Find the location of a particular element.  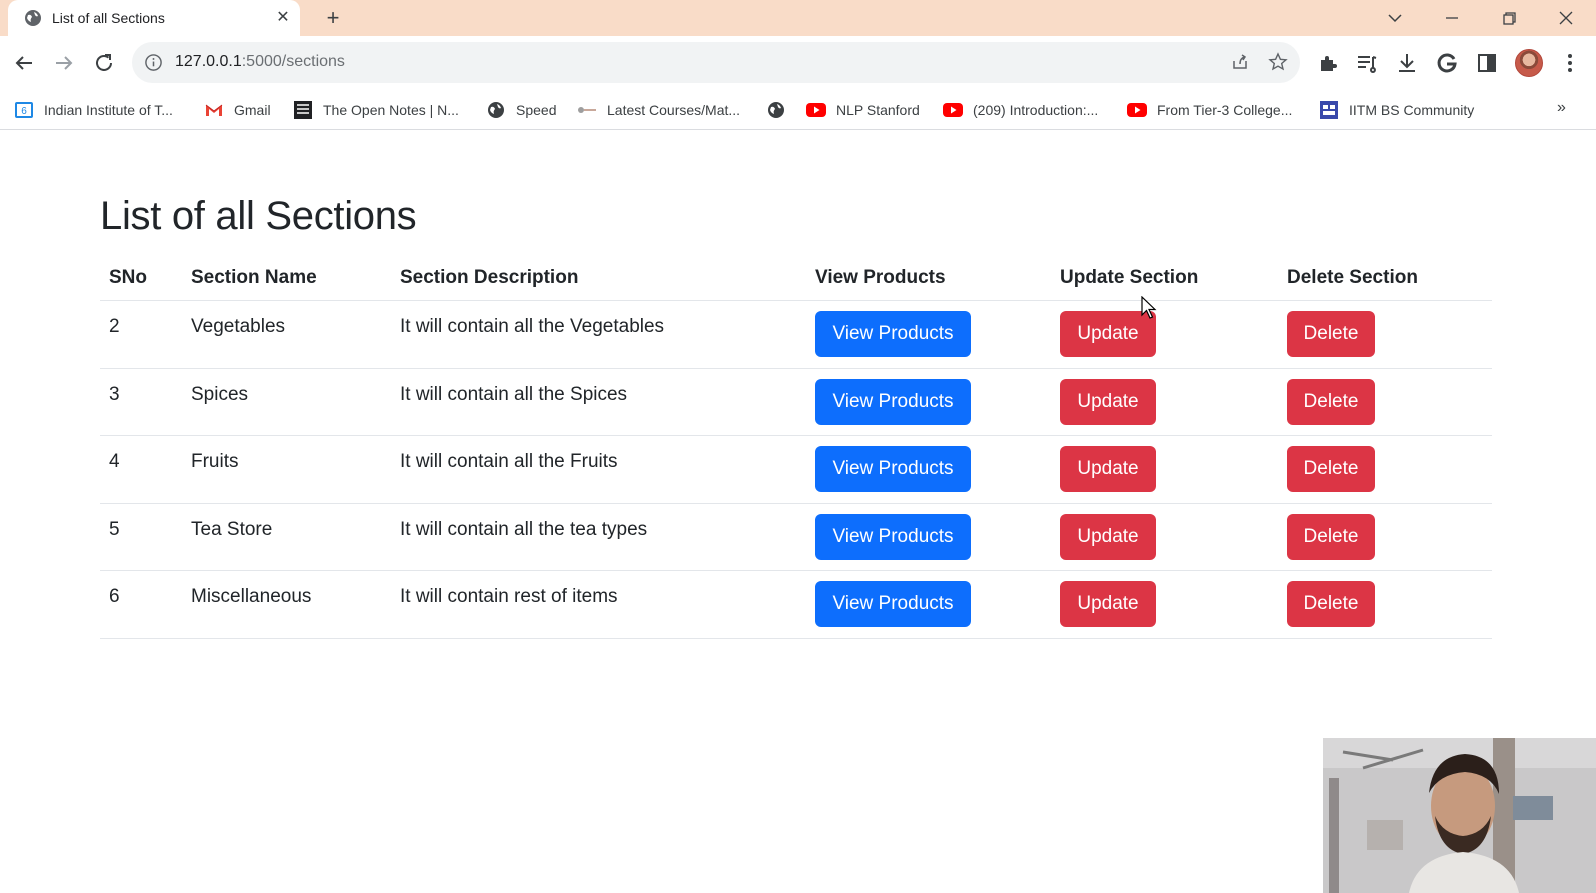

bookmark-star-icon is located at coordinates (1278, 62).